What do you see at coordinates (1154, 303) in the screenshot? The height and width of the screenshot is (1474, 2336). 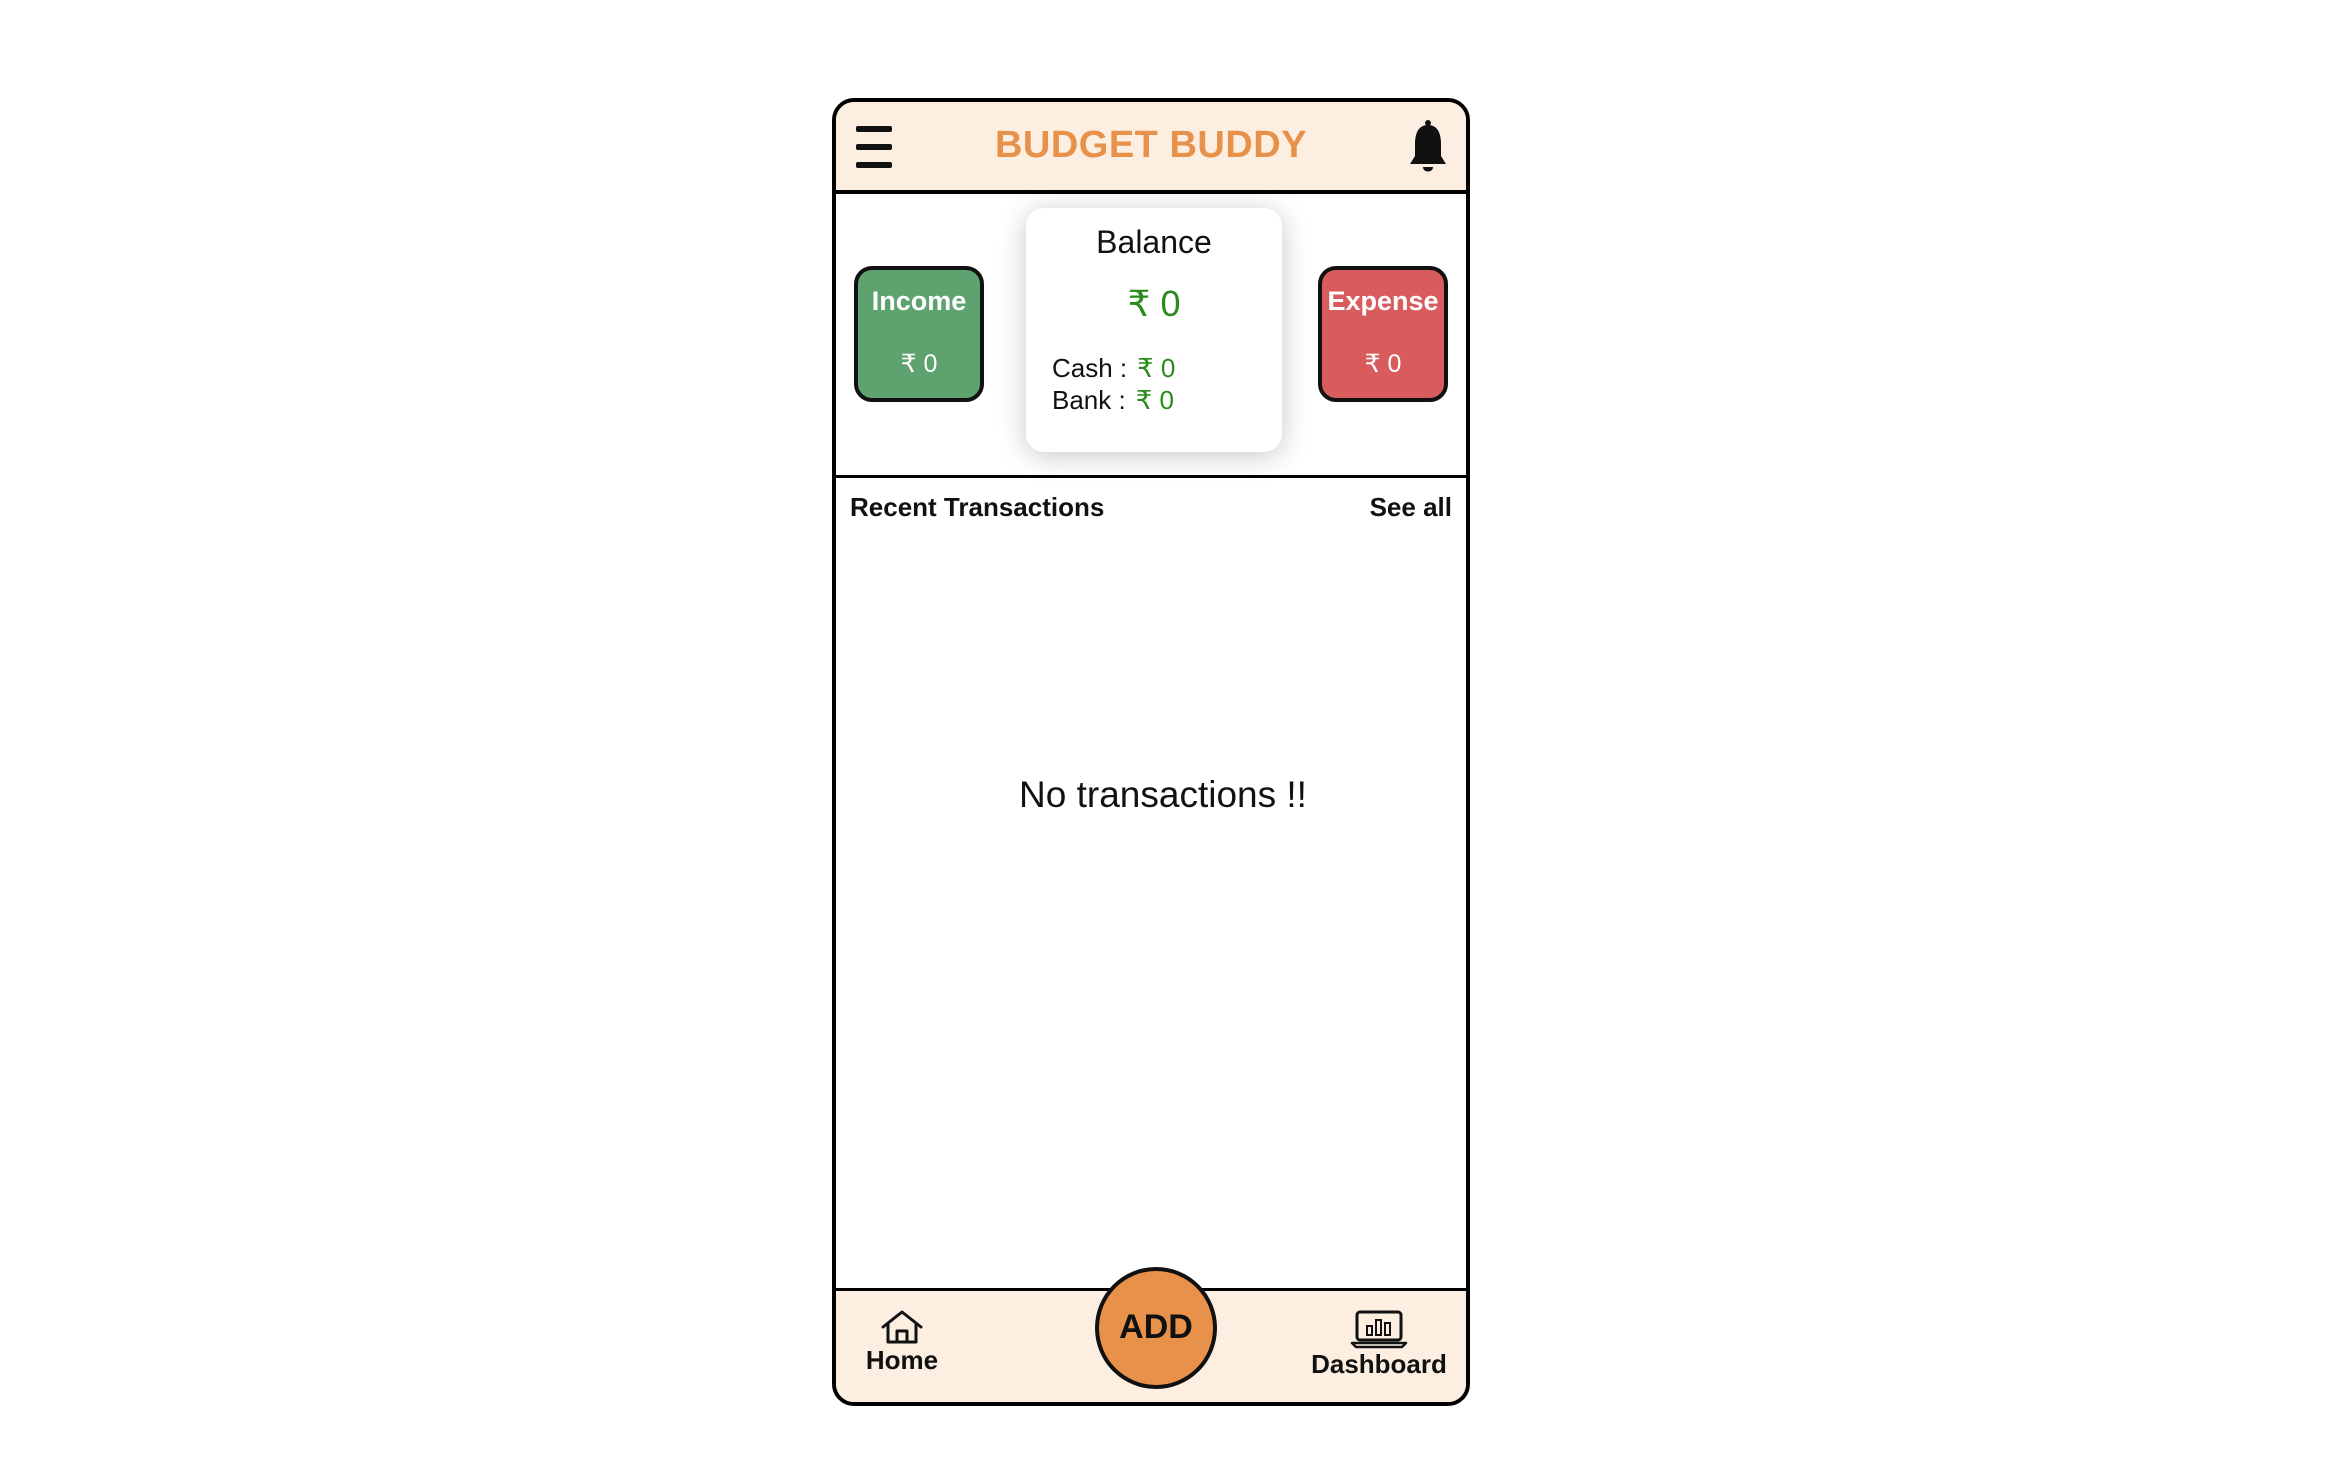 I see `balance-amount: ₹ 0` at bounding box center [1154, 303].